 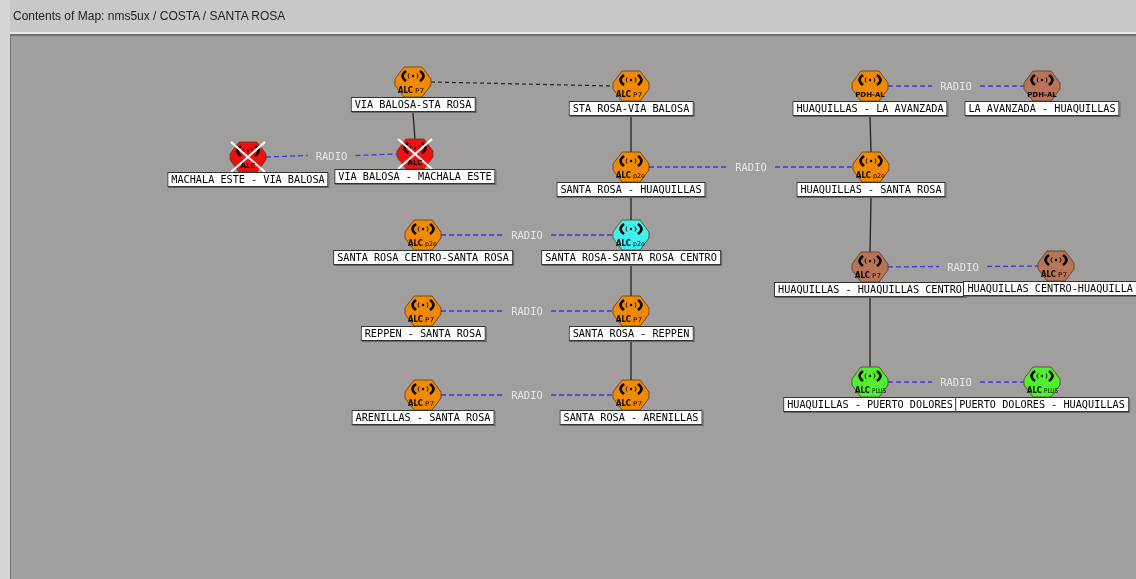 I want to click on node-label: SANTA ROSA - HUAQUILLAS, so click(x=631, y=189).